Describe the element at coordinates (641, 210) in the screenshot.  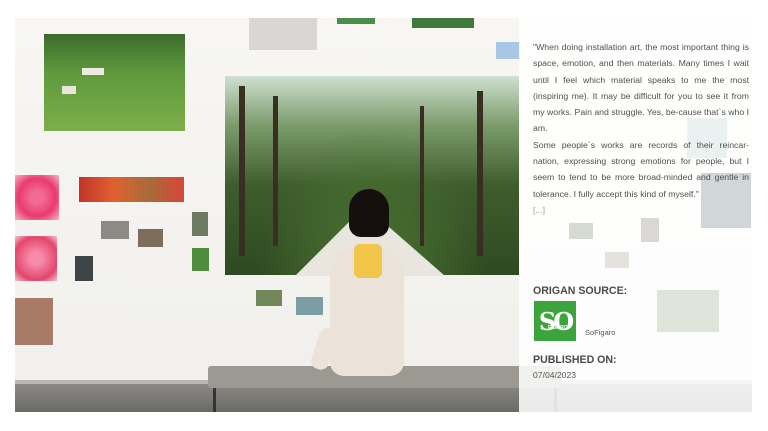
I see `read-more-ellipsis: [...]` at that location.